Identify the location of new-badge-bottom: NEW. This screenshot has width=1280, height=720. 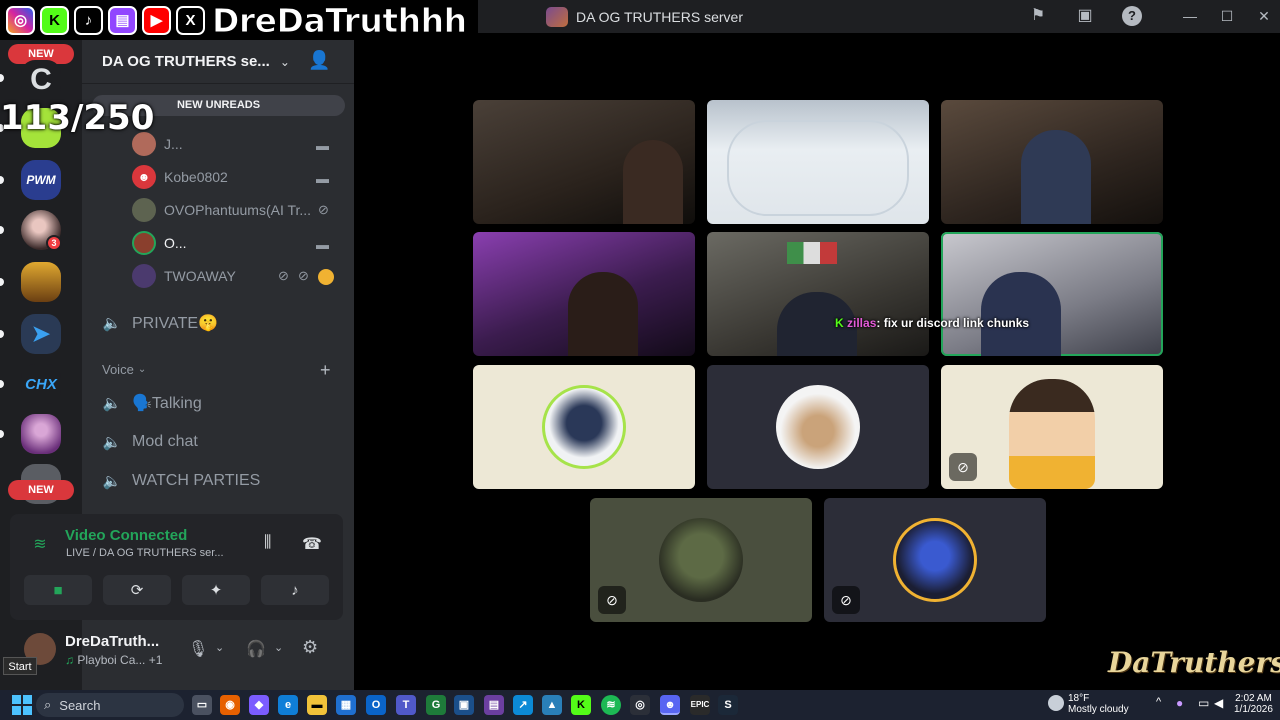
(41, 490).